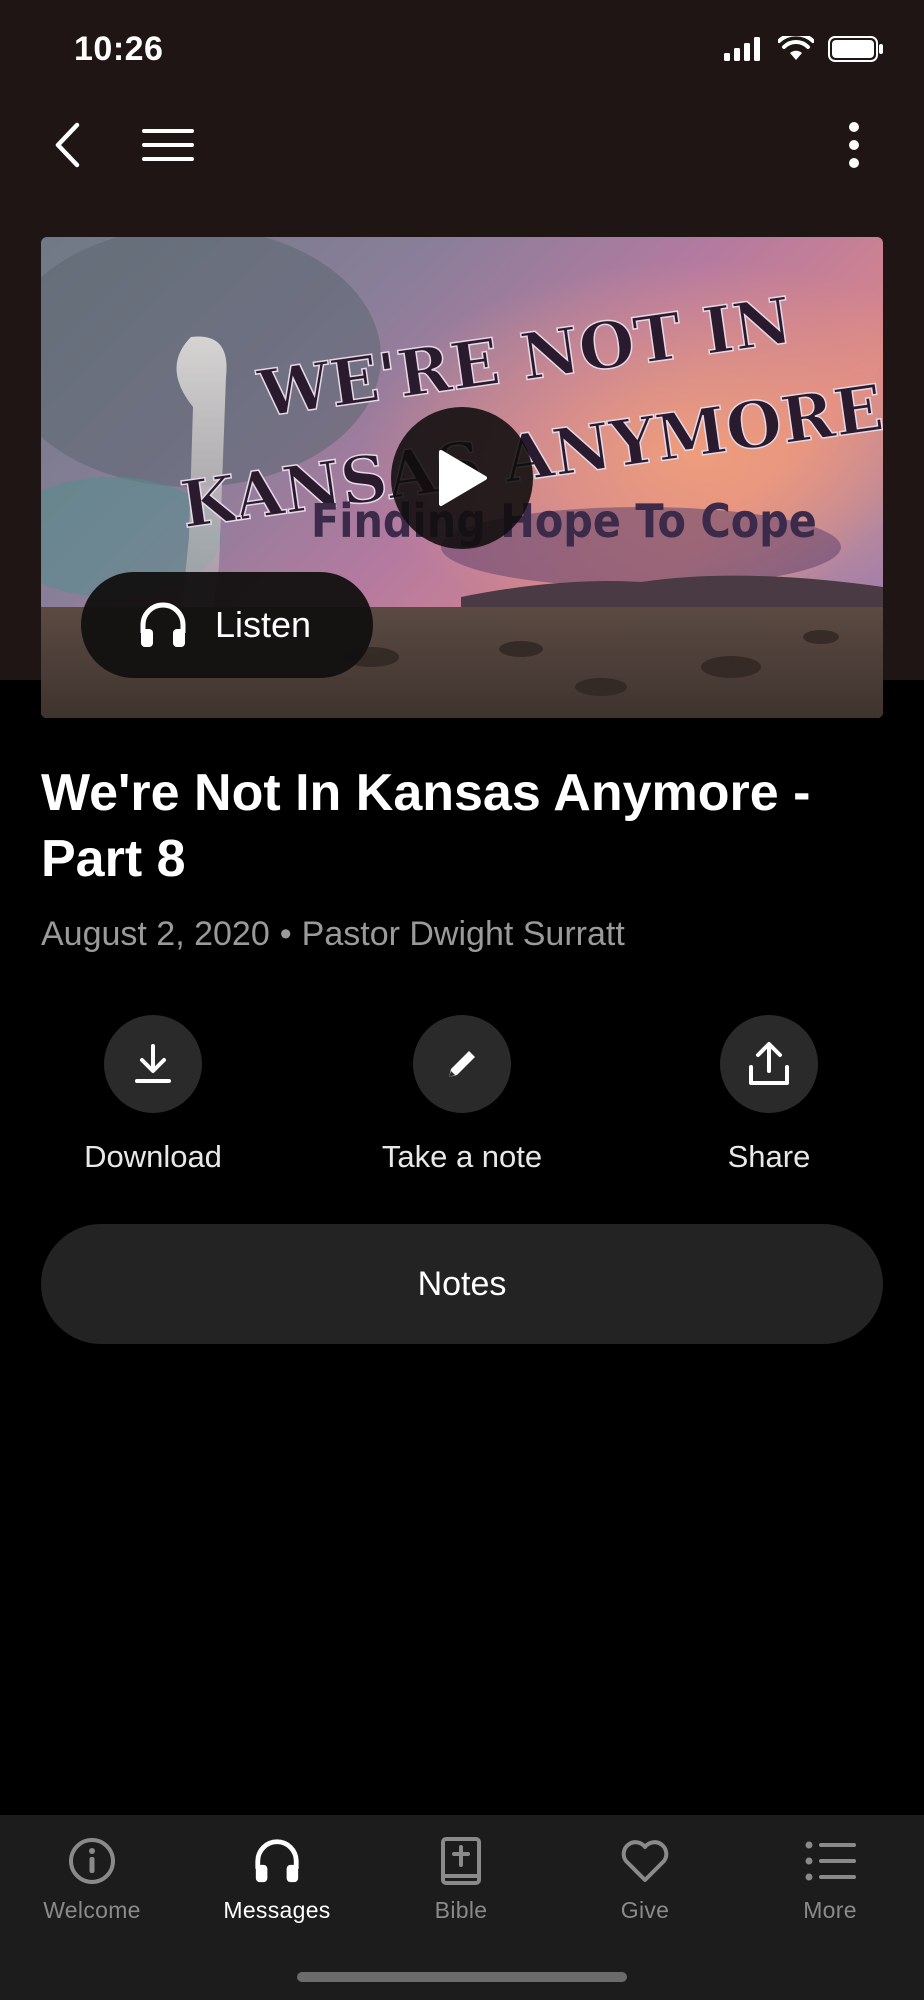  I want to click on tab-messages-label: Messages, so click(277, 1910).